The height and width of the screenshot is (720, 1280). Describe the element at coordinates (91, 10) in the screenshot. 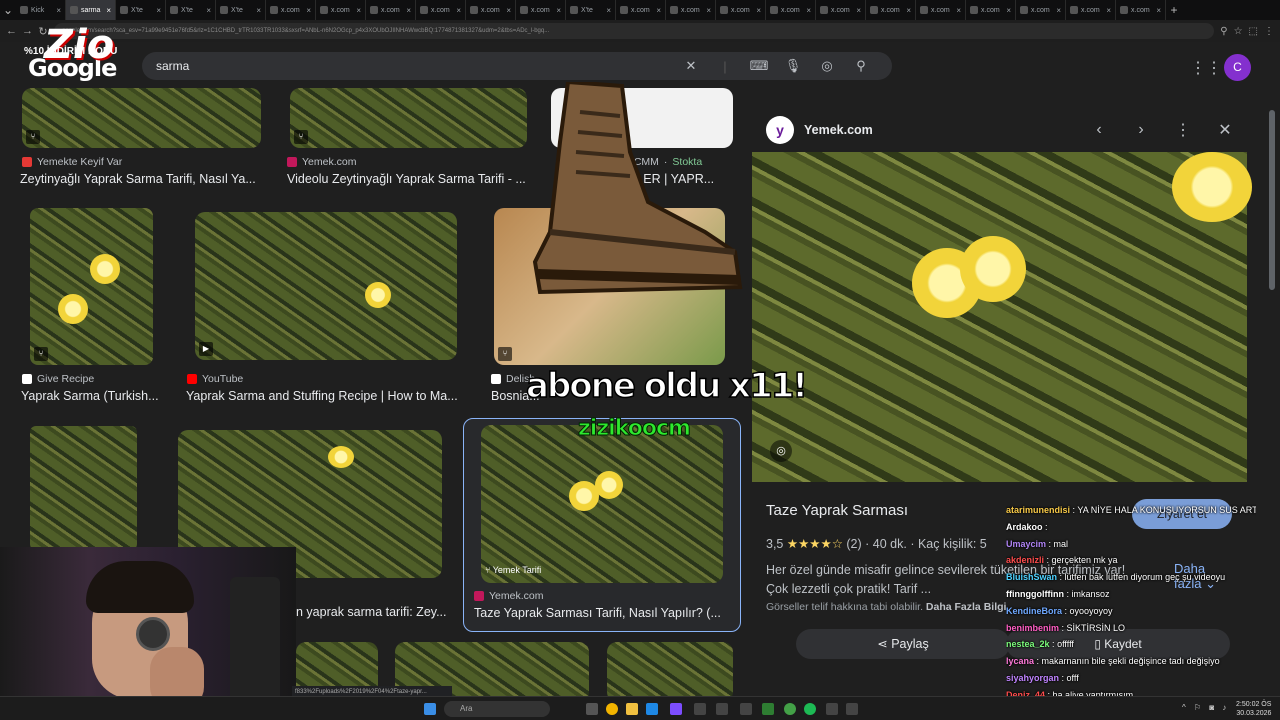

I see `browser-tab: sarma ×` at that location.